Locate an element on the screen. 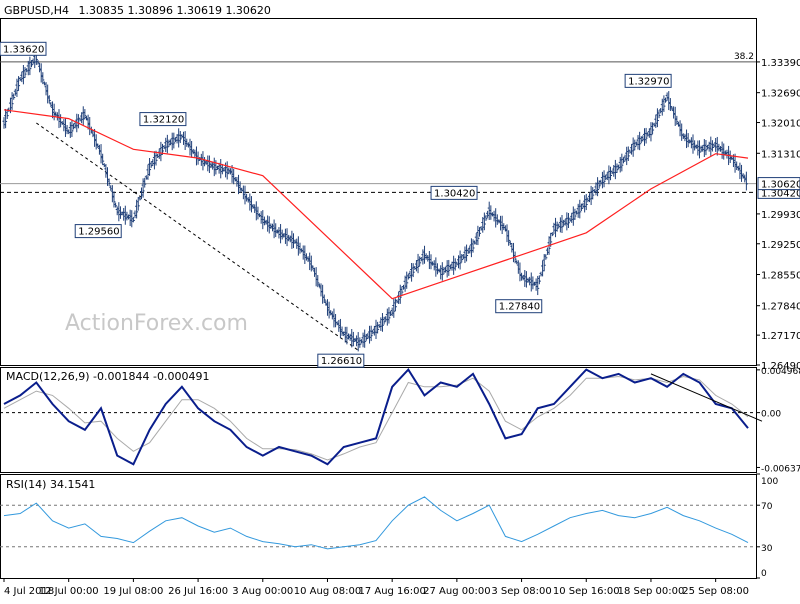  fib-38-label: 38.2 is located at coordinates (744, 57).